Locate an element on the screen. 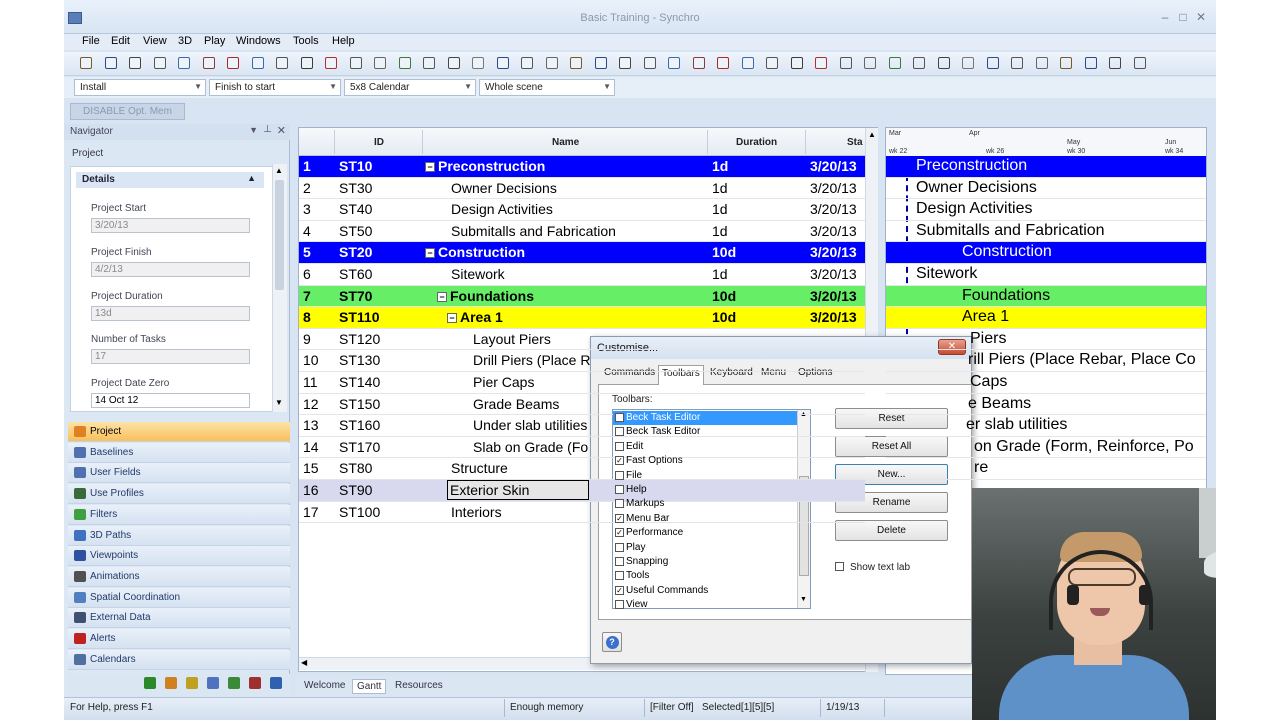 This screenshot has height=720, width=1280. column-header-id: ID is located at coordinates (379, 142).